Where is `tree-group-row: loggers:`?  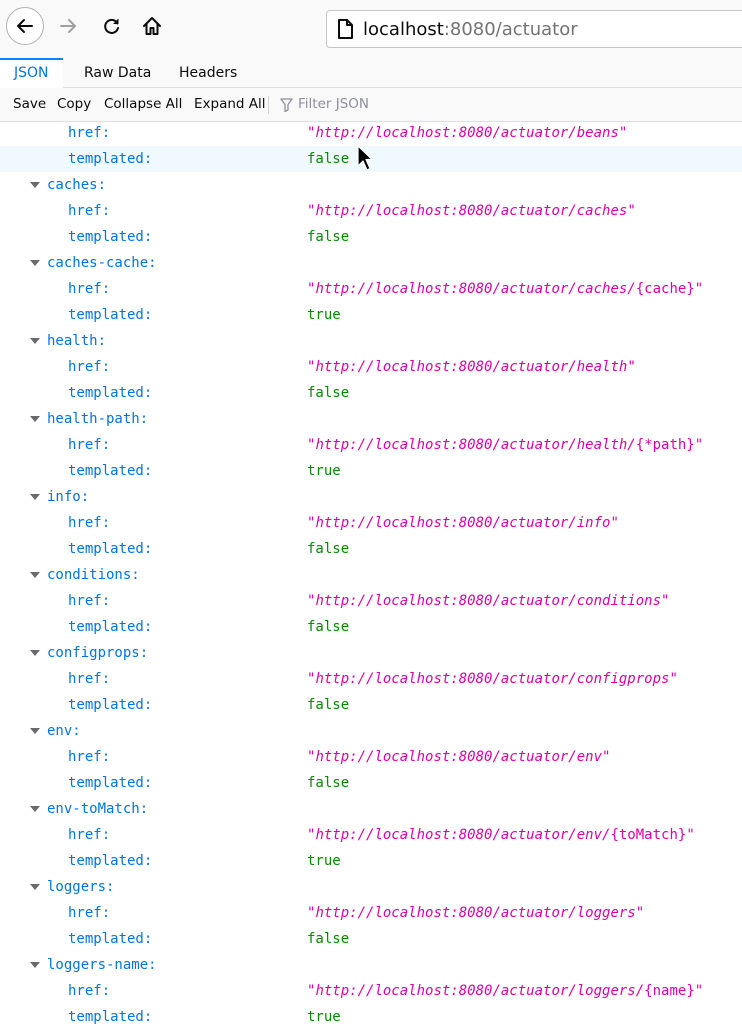 tree-group-row: loggers: is located at coordinates (371, 887).